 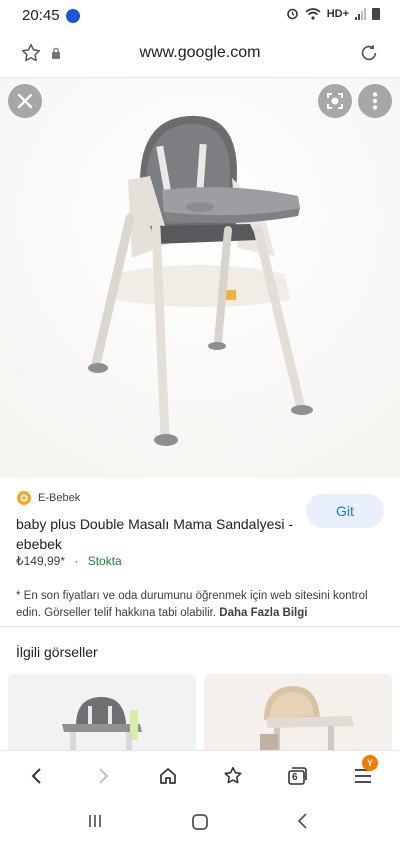 I want to click on home-nav-icon, so click(x=200, y=822).